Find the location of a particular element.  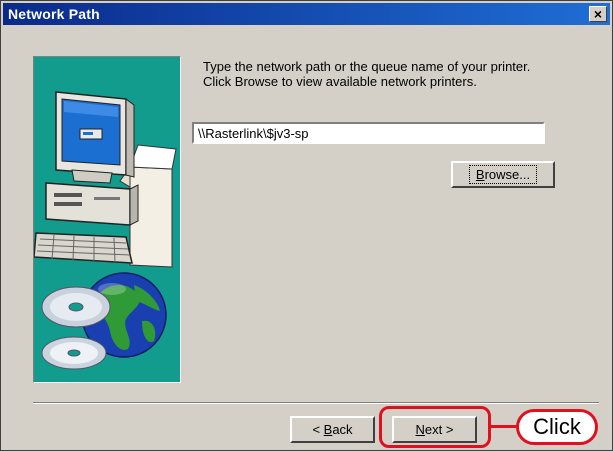

close-button: × is located at coordinates (598, 14).